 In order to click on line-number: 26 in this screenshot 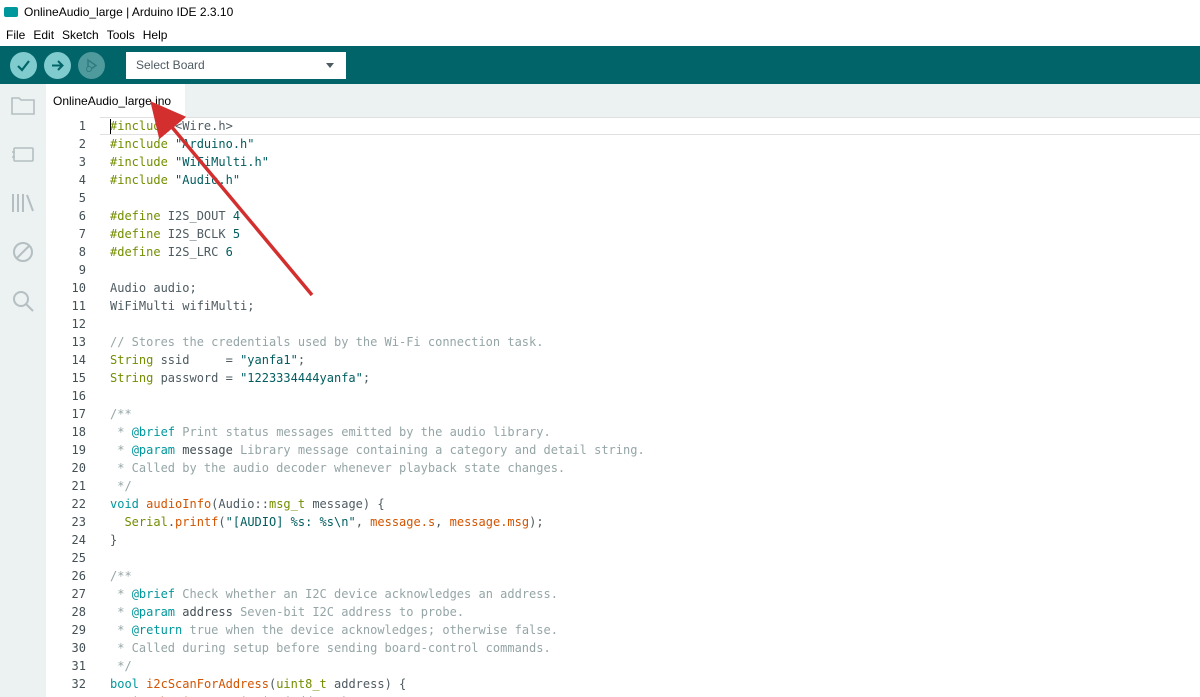, I will do `click(78, 576)`.